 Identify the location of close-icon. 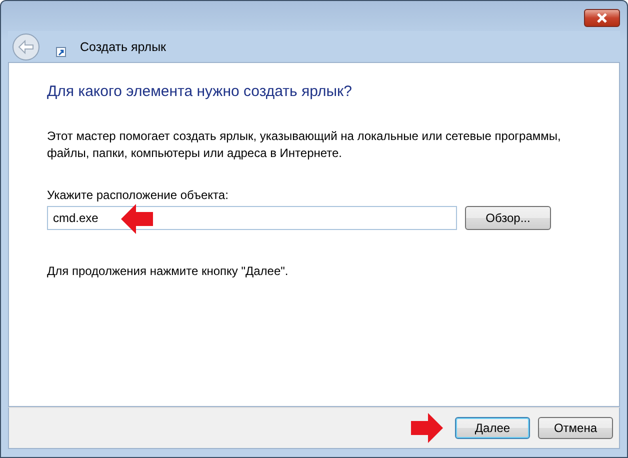
(602, 18).